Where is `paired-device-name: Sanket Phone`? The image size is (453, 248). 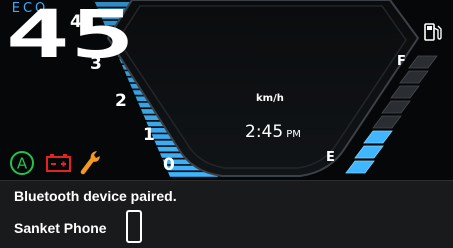 paired-device-name: Sanket Phone is located at coordinates (60, 228).